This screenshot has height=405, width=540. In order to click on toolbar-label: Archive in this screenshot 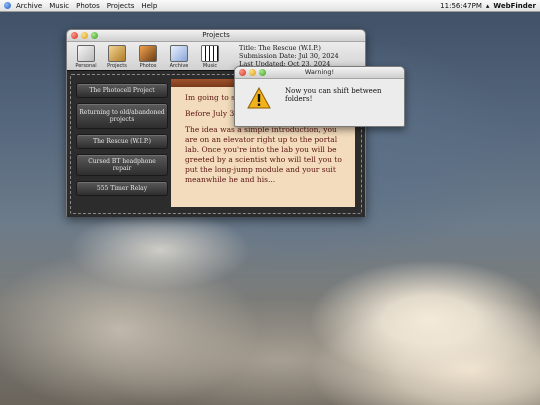, I will do `click(179, 66)`.